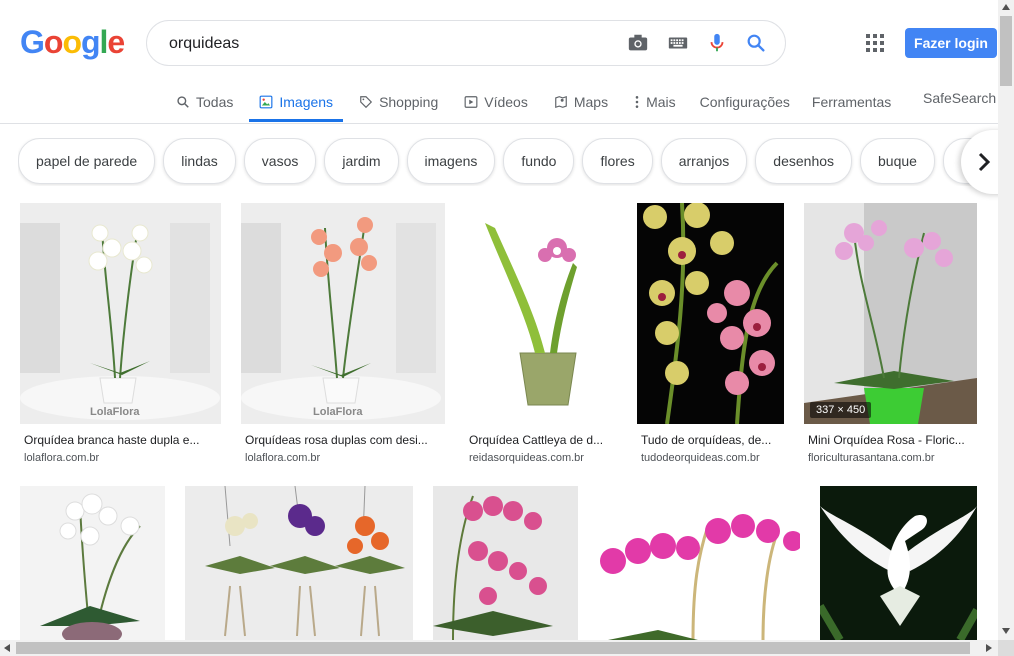 This screenshot has height=656, width=1014. Describe the element at coordinates (560, 102) in the screenshot. I see `map-icon` at that location.